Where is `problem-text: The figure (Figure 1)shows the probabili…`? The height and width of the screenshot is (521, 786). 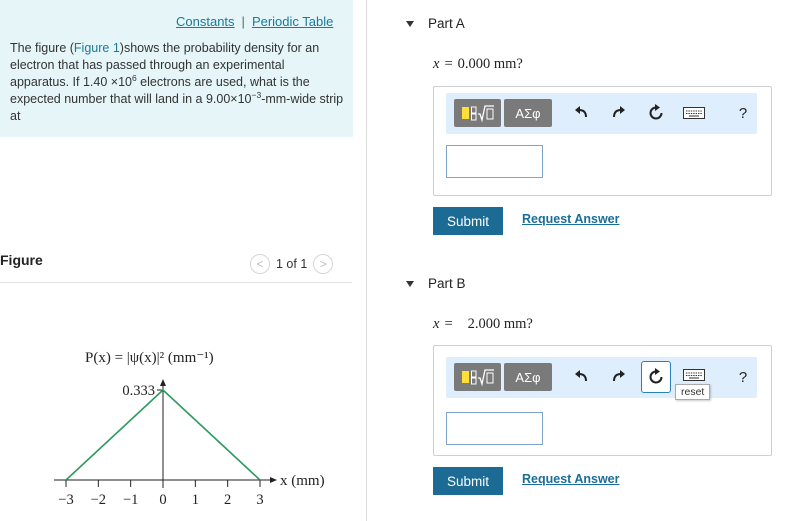
problem-text: The figure (Figure 1)shows the probabili… is located at coordinates (177, 82).